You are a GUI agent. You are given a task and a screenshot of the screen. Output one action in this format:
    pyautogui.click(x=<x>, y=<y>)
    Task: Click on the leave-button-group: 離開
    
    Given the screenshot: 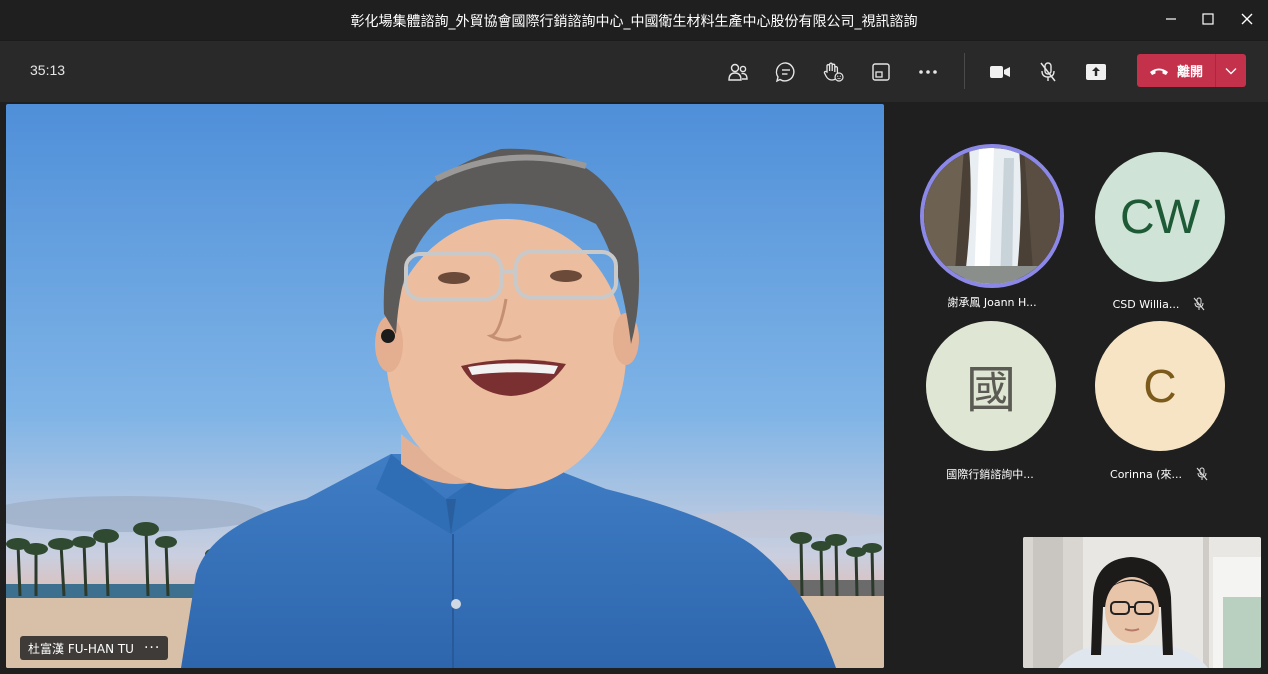 What is the action you would take?
    pyautogui.click(x=1191, y=70)
    